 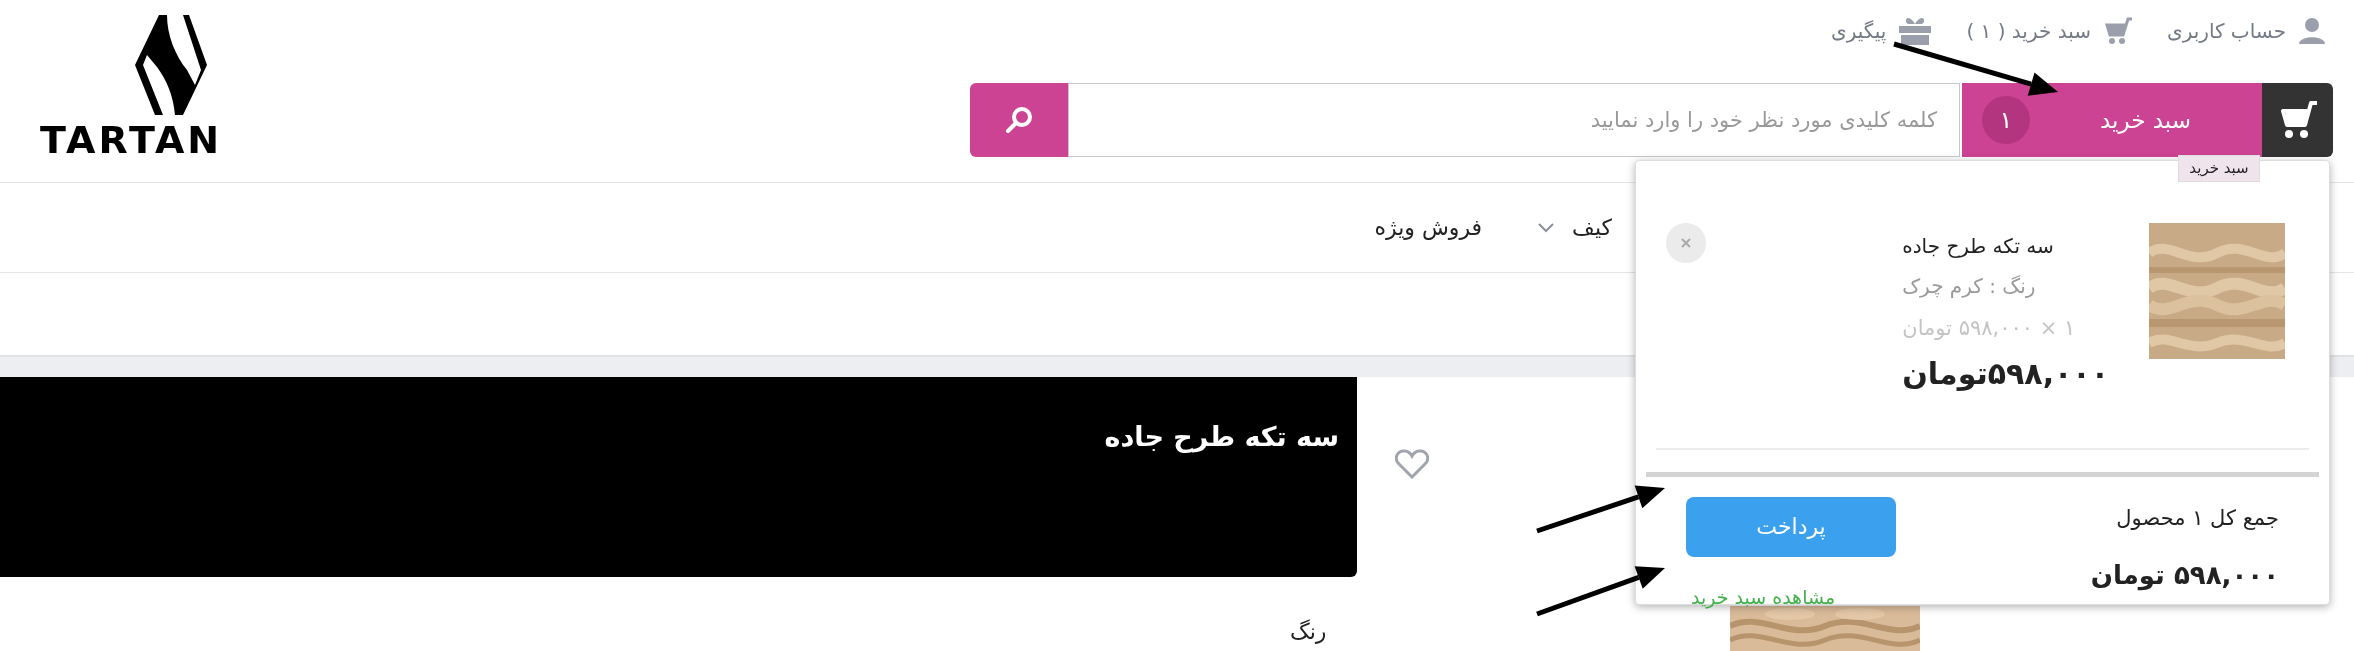 I want to click on top-link: سبد خرید ( ۱ ), so click(x=2028, y=31).